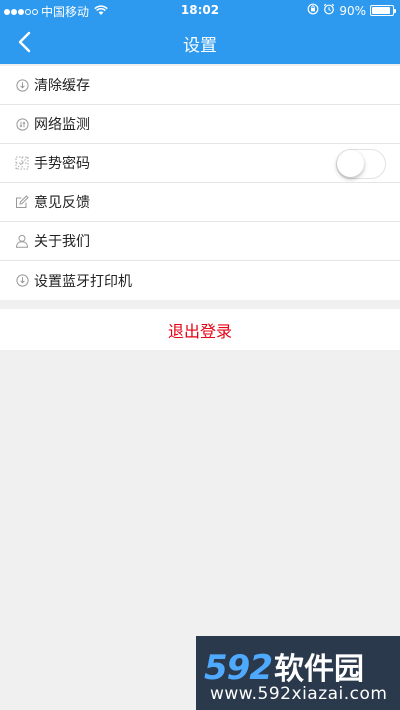  Describe the element at coordinates (200, 124) in the screenshot. I see `settings-item-network-monitor: 网络监测` at that location.